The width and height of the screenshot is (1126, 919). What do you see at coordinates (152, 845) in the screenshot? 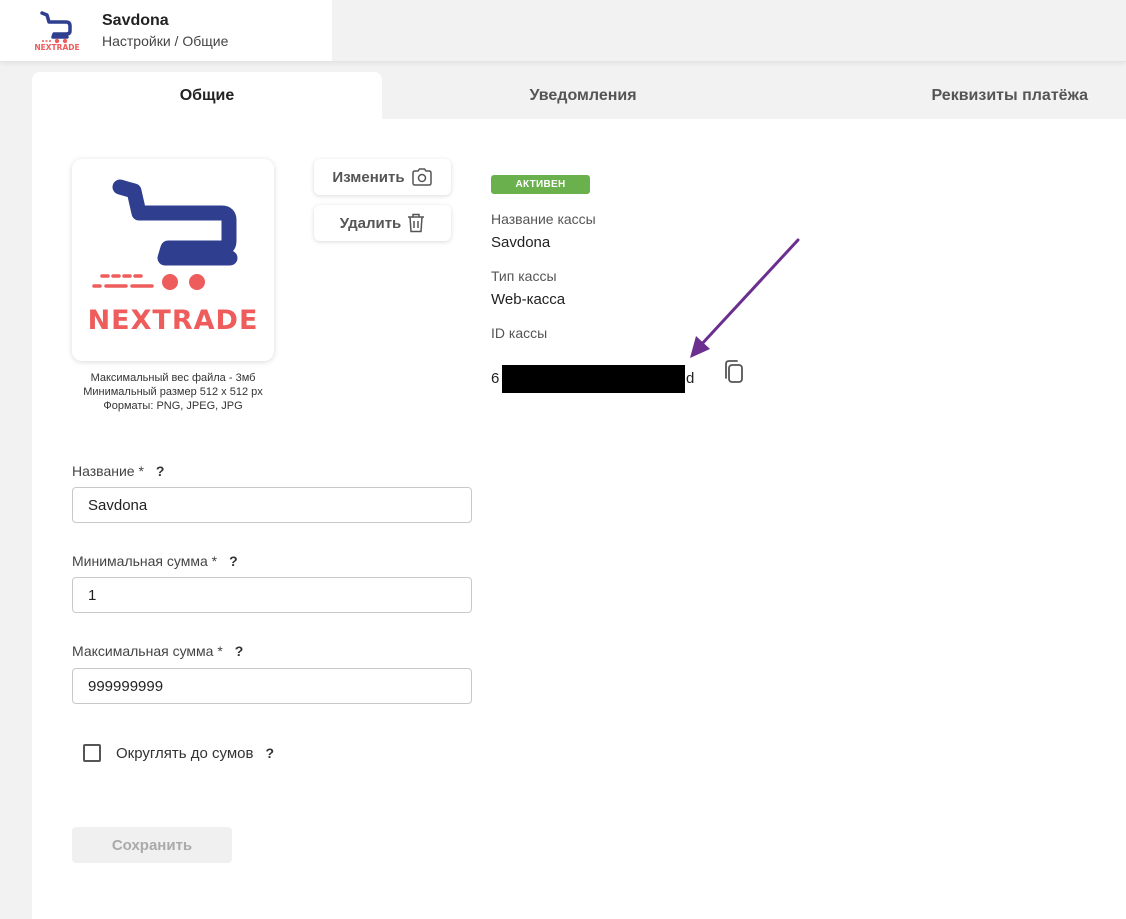
I see `save-button: Сохранить` at bounding box center [152, 845].